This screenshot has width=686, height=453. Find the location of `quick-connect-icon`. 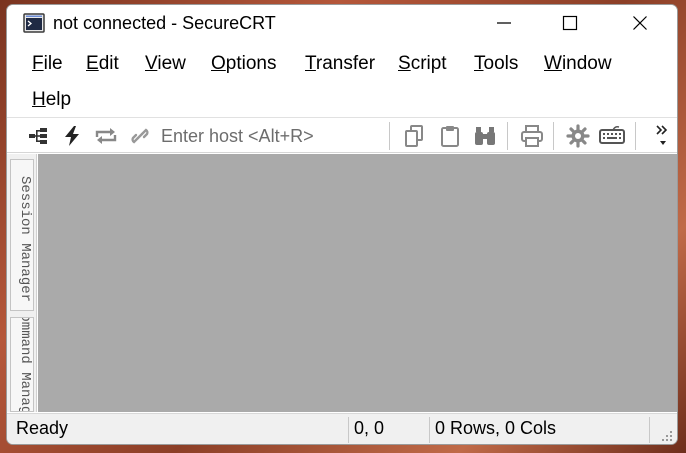

quick-connect-icon is located at coordinates (72, 136).